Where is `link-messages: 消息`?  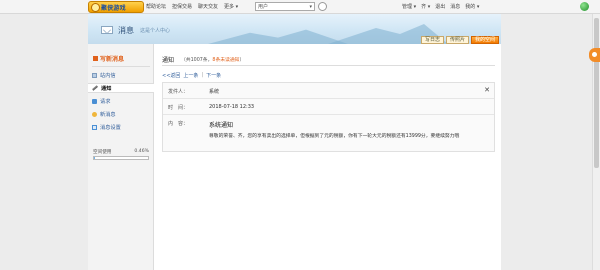
link-messages: 消息 is located at coordinates (455, 6).